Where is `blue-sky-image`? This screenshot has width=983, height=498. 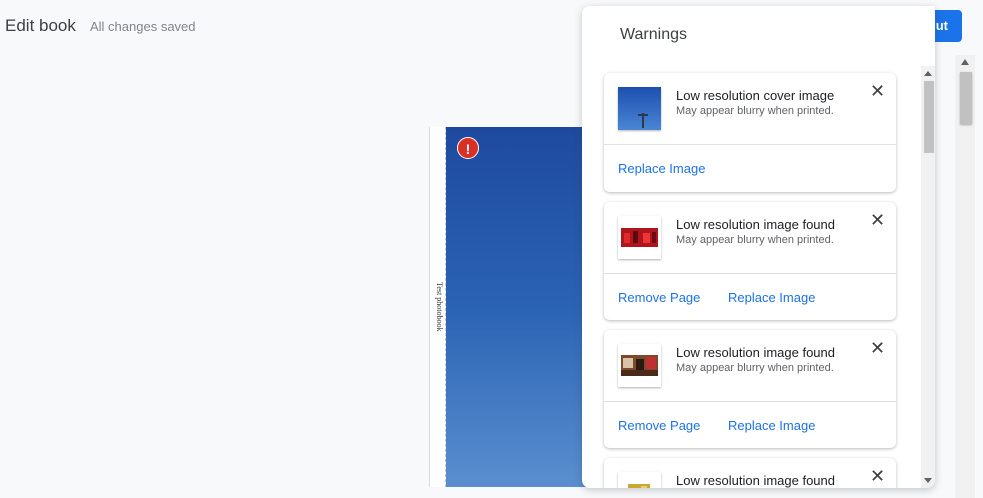
blue-sky-image is located at coordinates (639, 108).